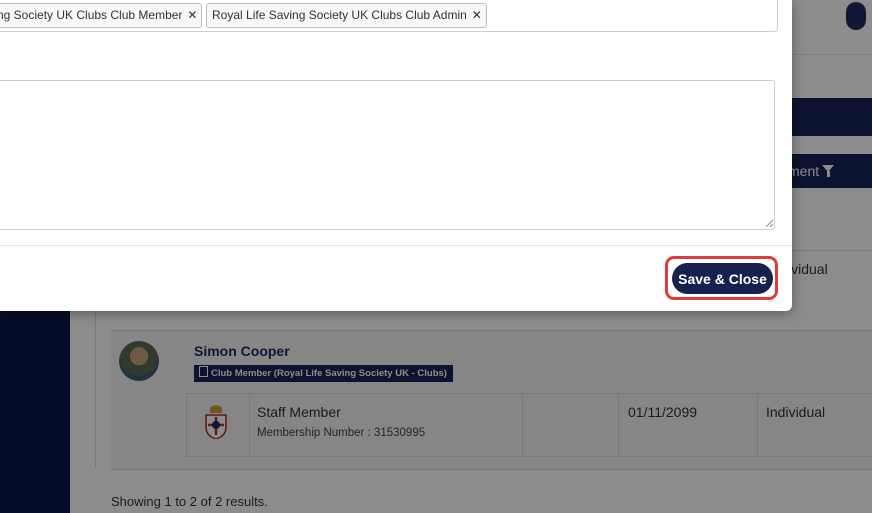  I want to click on role-tag: ng Society UK Clubs Club Member ✕, so click(101, 15).